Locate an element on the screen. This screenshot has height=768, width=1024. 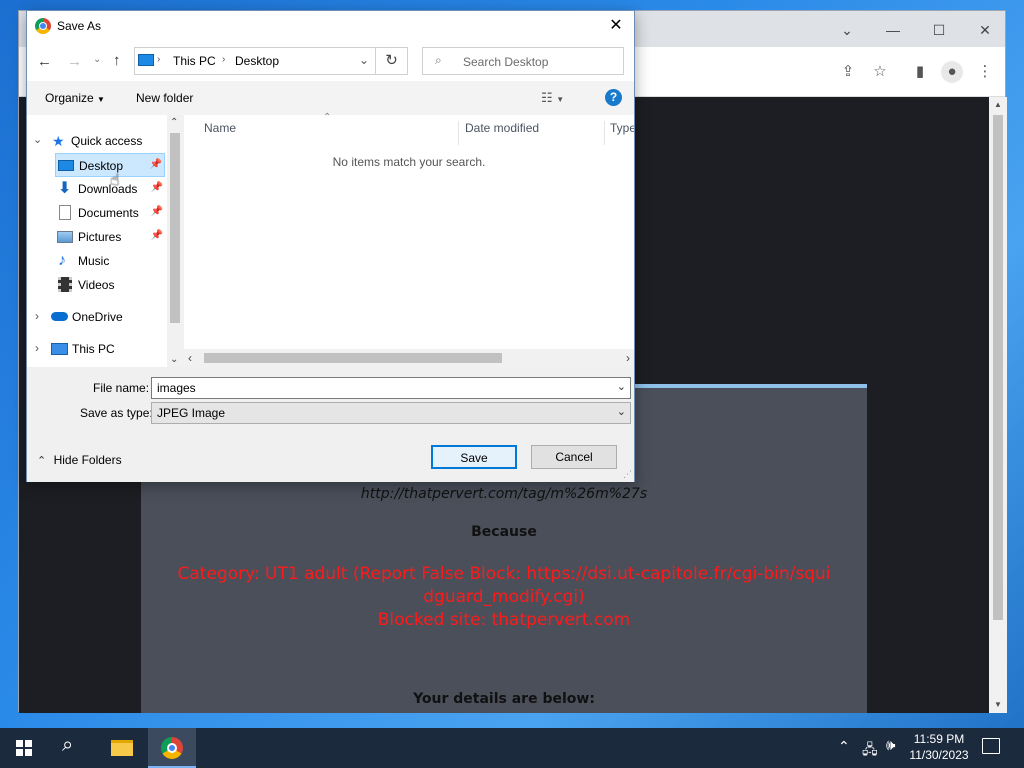
back-icon: ← is located at coordinates (44, 61).